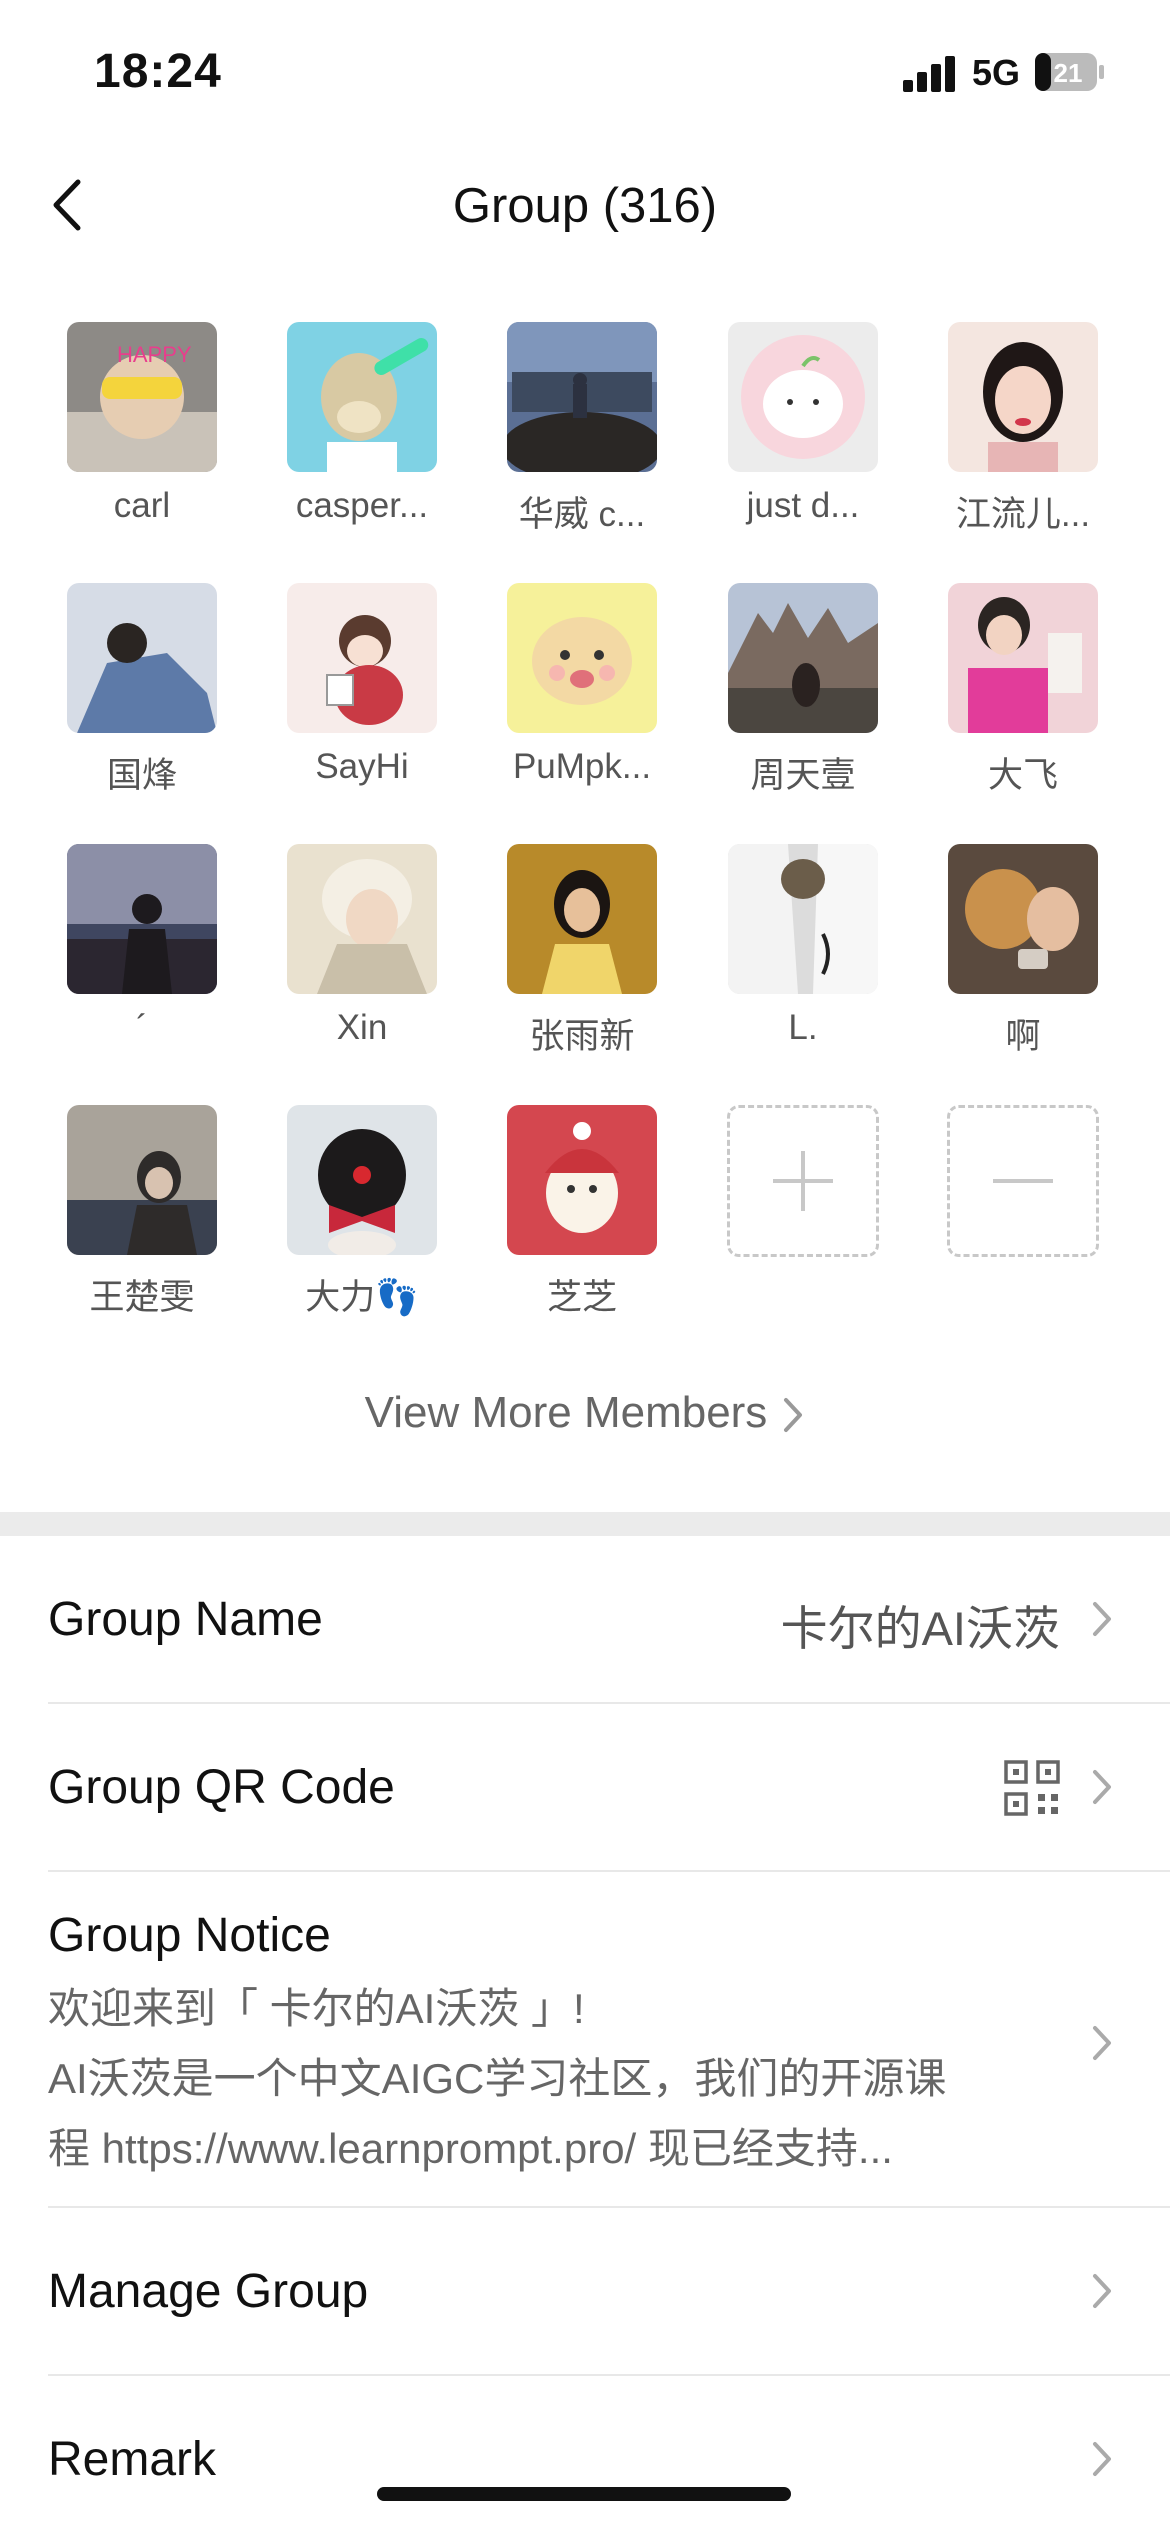  Describe the element at coordinates (609, 2454) in the screenshot. I see `remark-row: Remark` at that location.